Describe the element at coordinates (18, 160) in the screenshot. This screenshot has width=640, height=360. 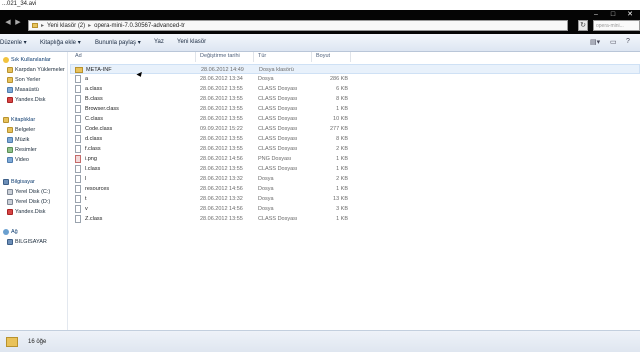
I see `sidebar-item-video: Video` at that location.